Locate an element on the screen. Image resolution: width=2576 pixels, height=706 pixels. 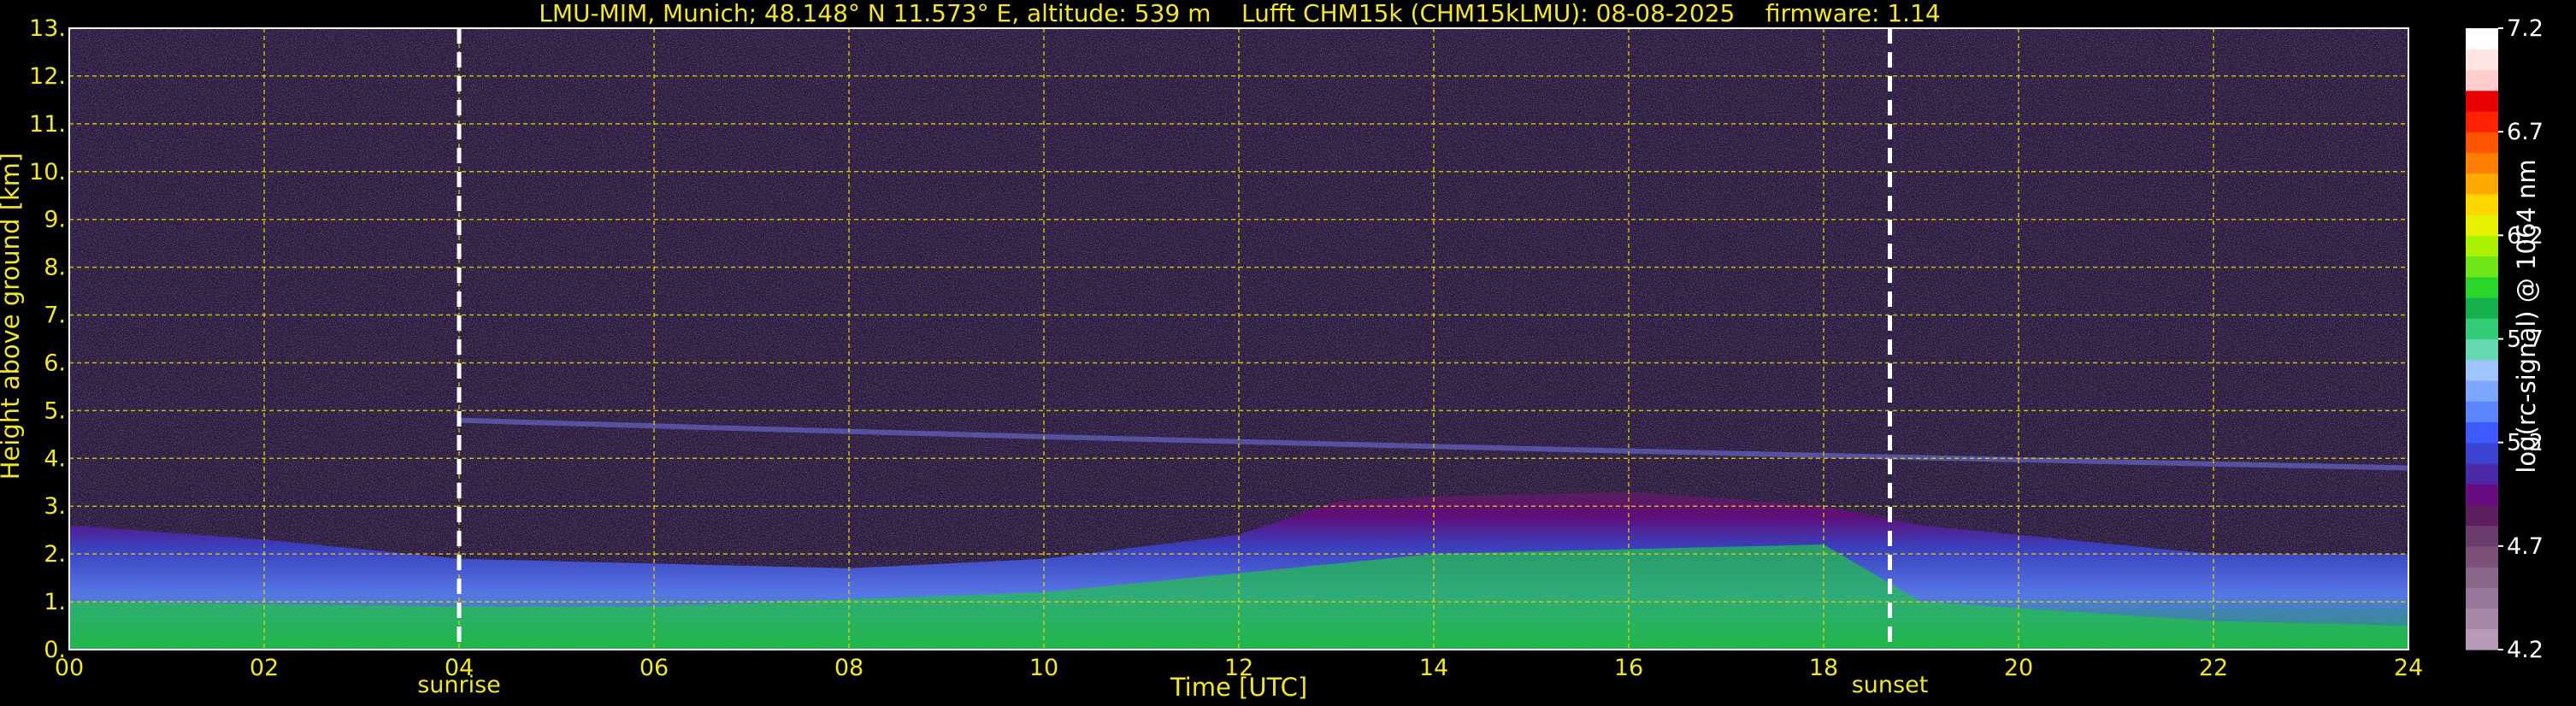
y-tick-label: 8. is located at coordinates (55, 268).